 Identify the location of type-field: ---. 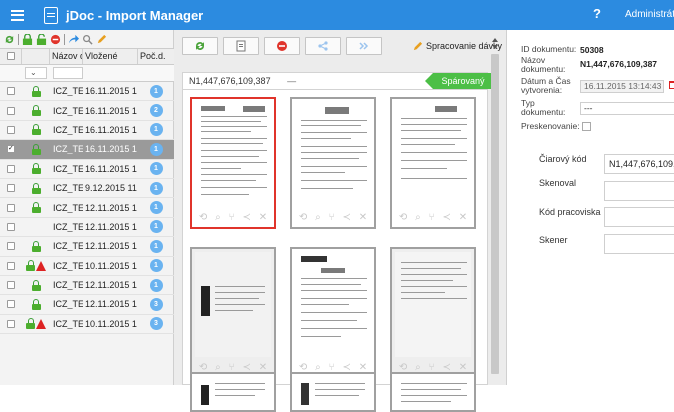
(627, 108).